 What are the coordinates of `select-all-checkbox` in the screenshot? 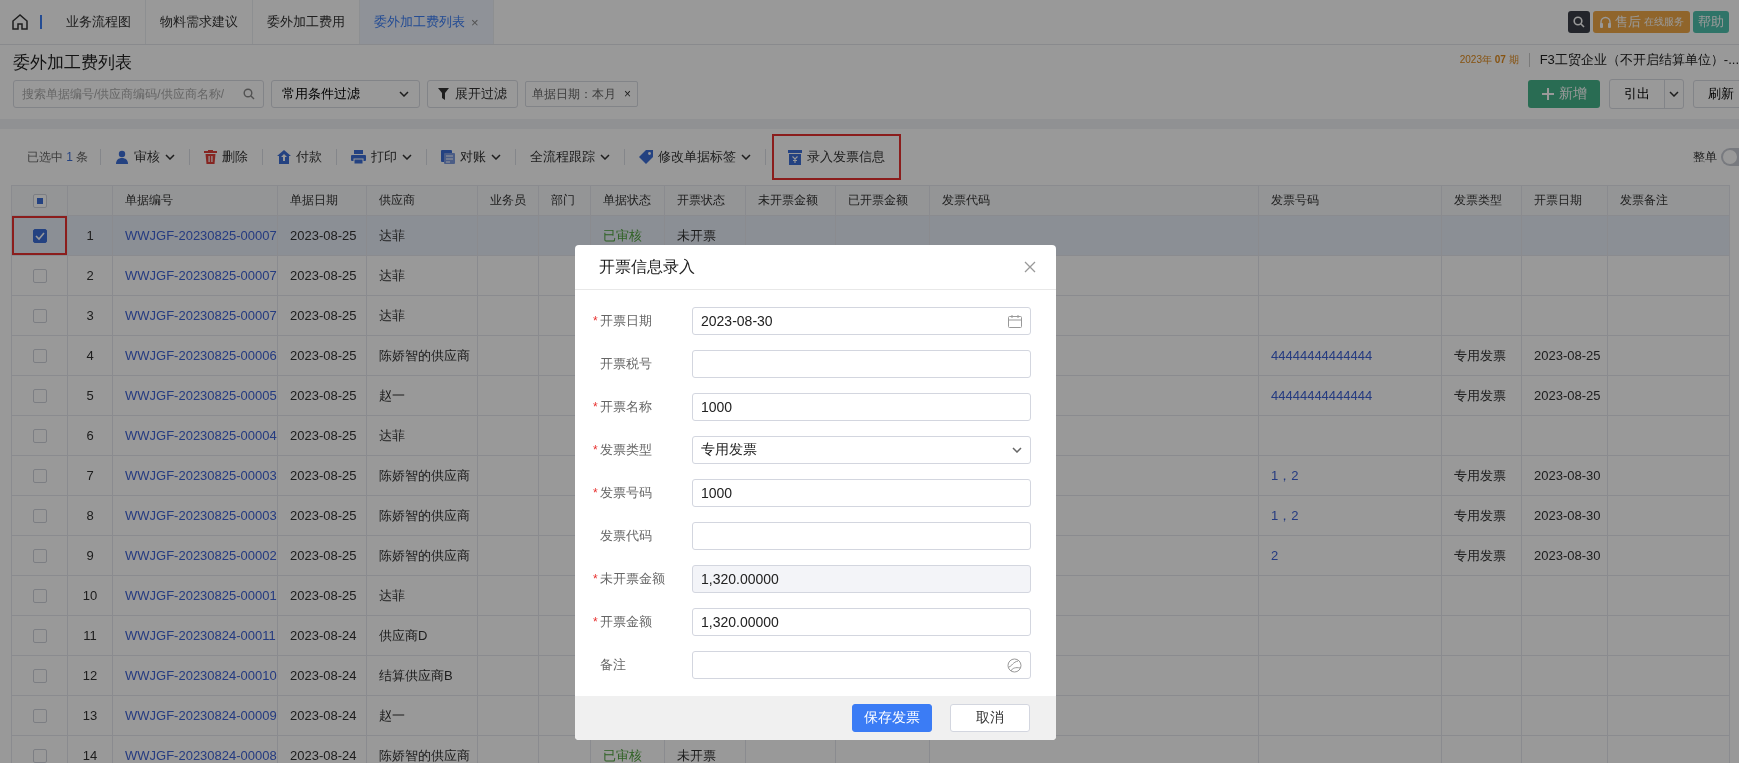 It's located at (39, 200).